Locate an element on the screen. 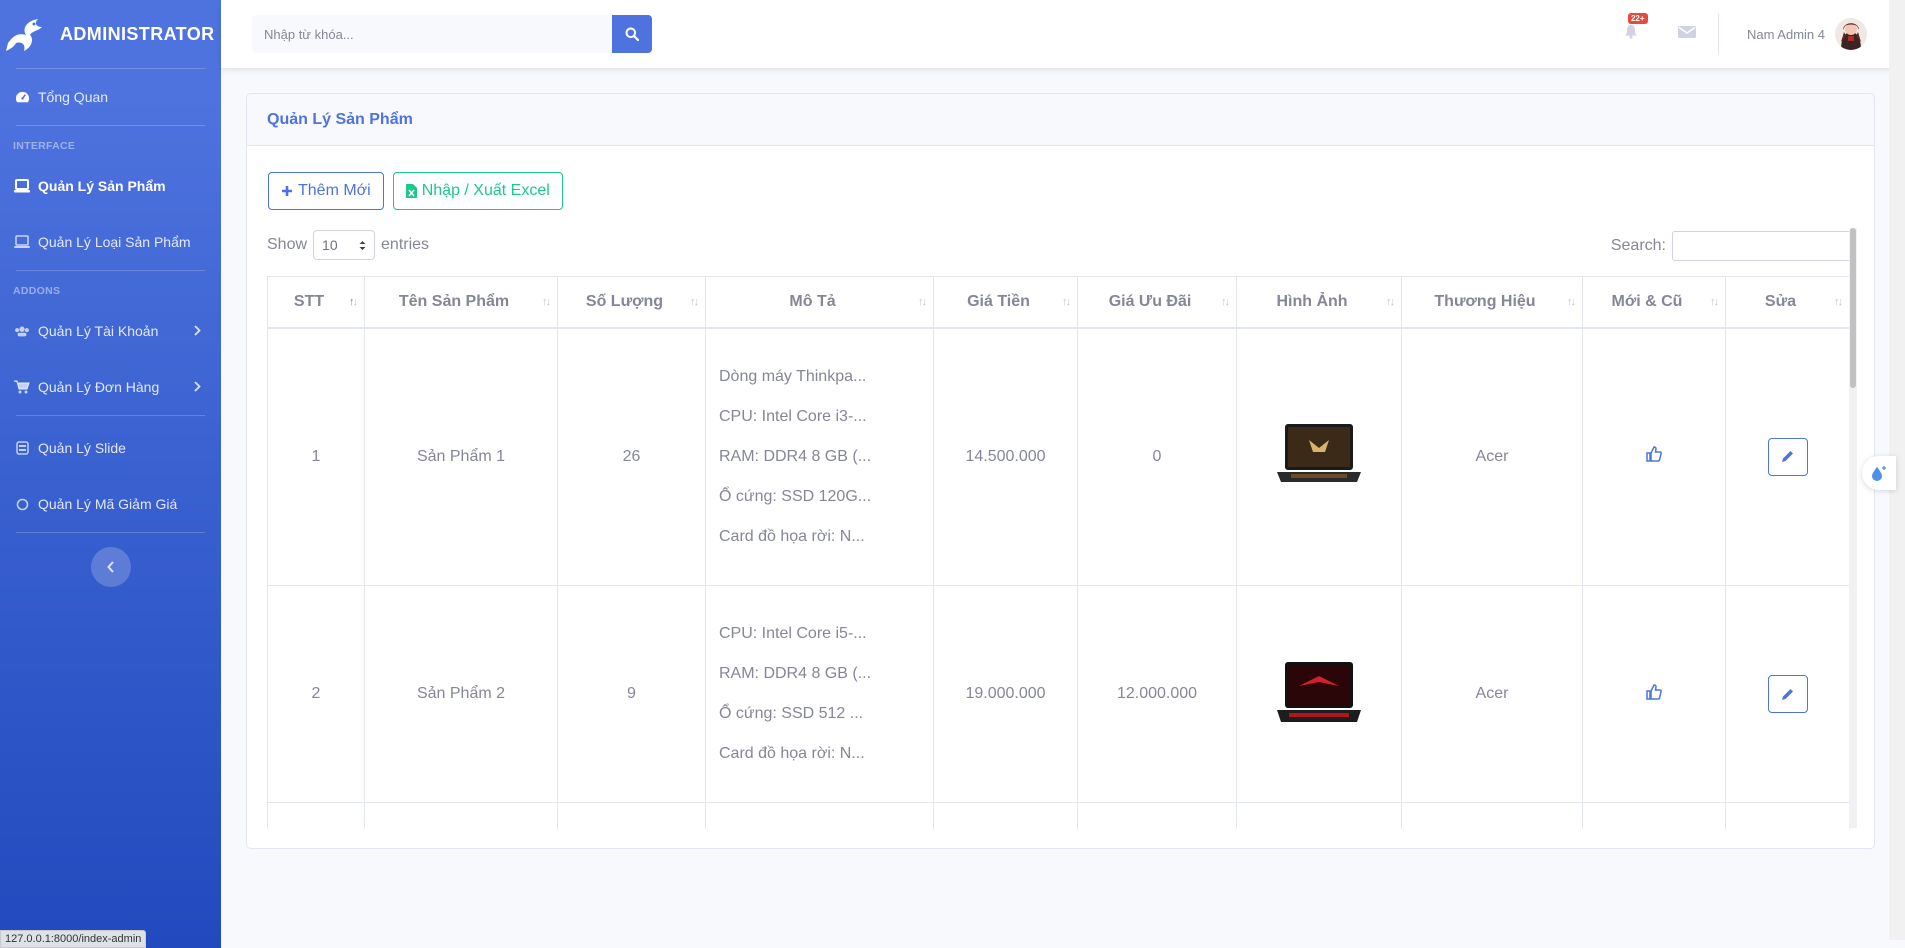 This screenshot has width=1905, height=948. sidebar-item-accounts: Quản Lý Tài Khoản is located at coordinates (110, 331).